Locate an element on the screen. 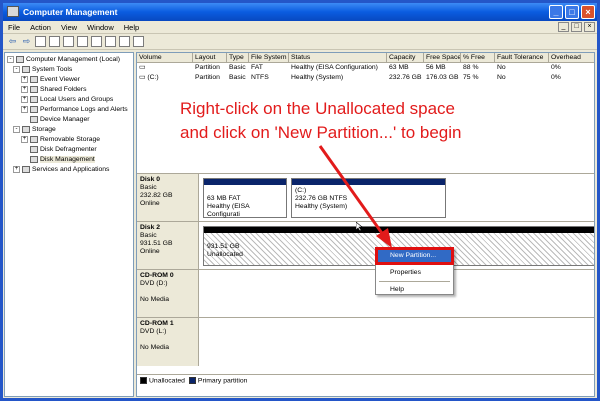  legend: Unallocated Primary partition is located at coordinates (365, 380).